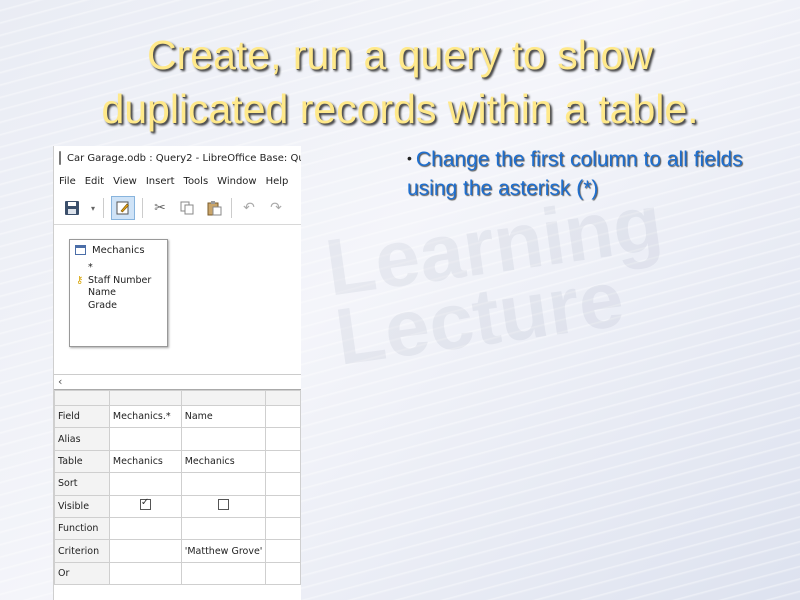 Image resolution: width=800 pixels, height=600 pixels. I want to click on grid-row-sort: Sort, so click(177, 484).